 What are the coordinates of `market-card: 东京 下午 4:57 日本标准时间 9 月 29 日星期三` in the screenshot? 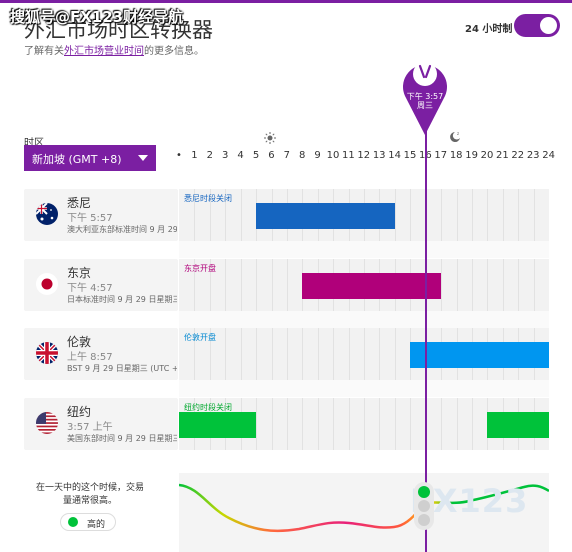 It's located at (101, 285).